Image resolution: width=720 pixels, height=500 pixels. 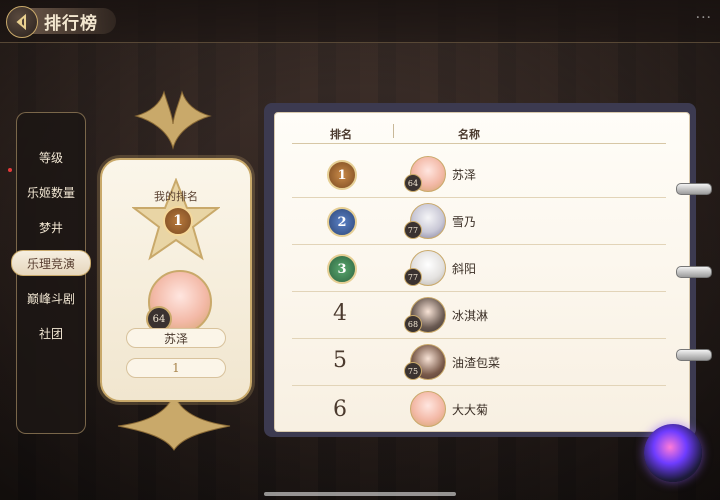 I want to click on notification-dot, so click(x=10, y=170).